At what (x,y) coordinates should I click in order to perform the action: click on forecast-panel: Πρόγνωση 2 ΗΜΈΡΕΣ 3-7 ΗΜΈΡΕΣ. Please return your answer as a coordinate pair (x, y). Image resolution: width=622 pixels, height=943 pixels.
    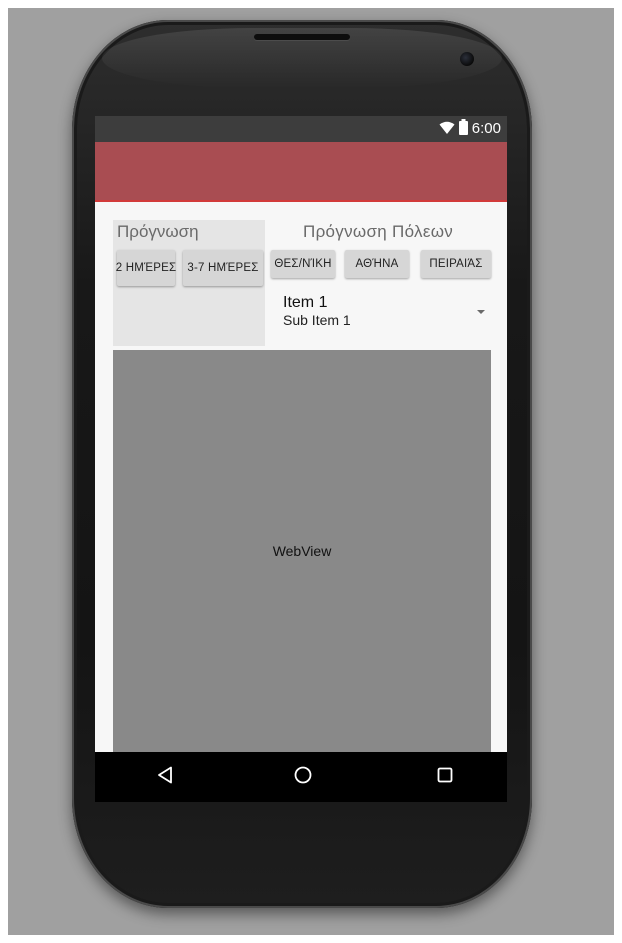
    Looking at the image, I should click on (189, 283).